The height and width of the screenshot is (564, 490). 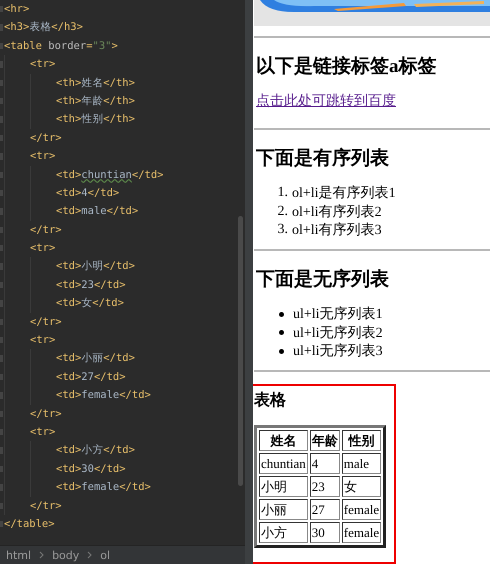 What do you see at coordinates (90, 304) in the screenshot?
I see `code-line: <td>女</td>` at bounding box center [90, 304].